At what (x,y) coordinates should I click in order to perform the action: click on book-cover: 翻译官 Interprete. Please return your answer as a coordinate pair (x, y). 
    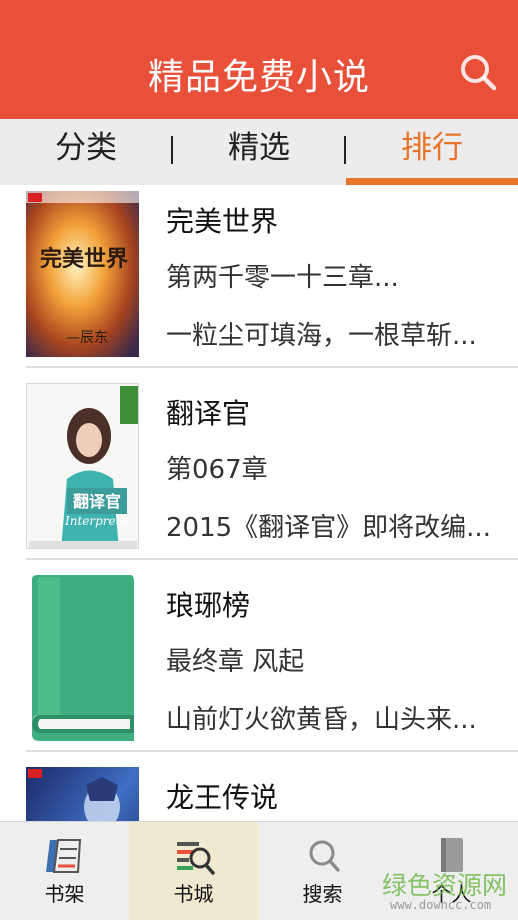
    Looking at the image, I should click on (82, 466).